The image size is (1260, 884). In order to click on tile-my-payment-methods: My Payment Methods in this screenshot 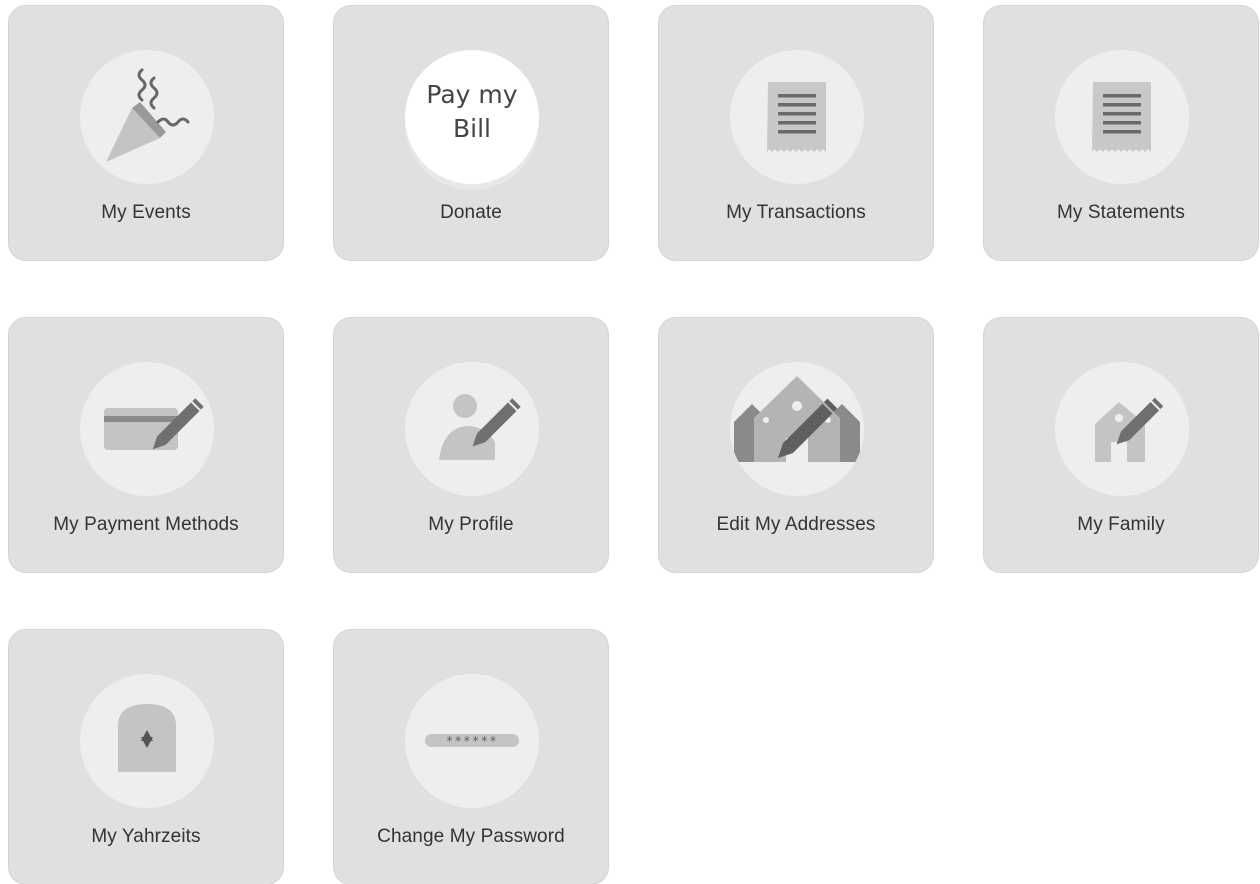, I will do `click(146, 445)`.